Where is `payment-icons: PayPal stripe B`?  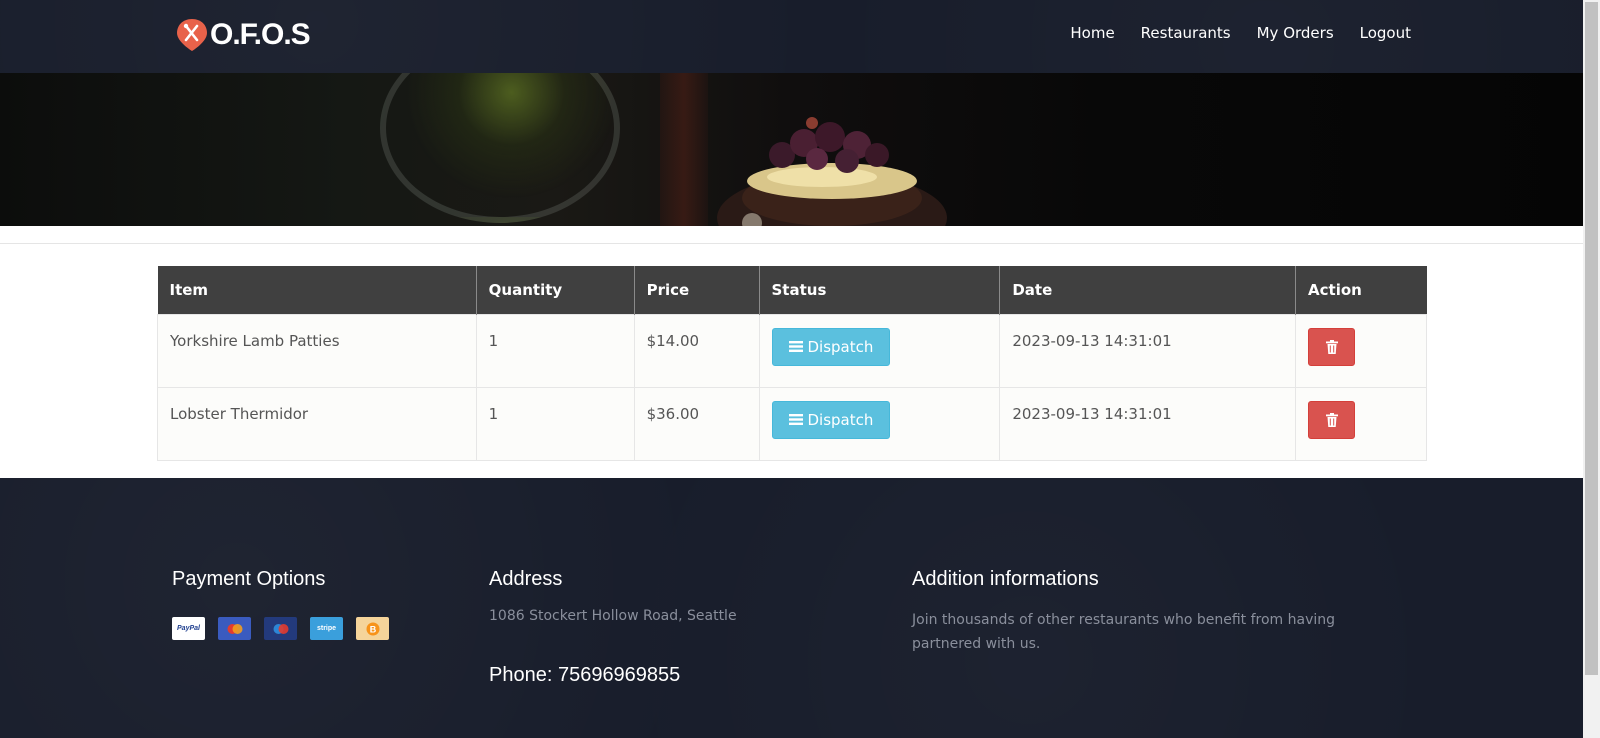
payment-icons: PayPal stripe B is located at coordinates (280, 628).